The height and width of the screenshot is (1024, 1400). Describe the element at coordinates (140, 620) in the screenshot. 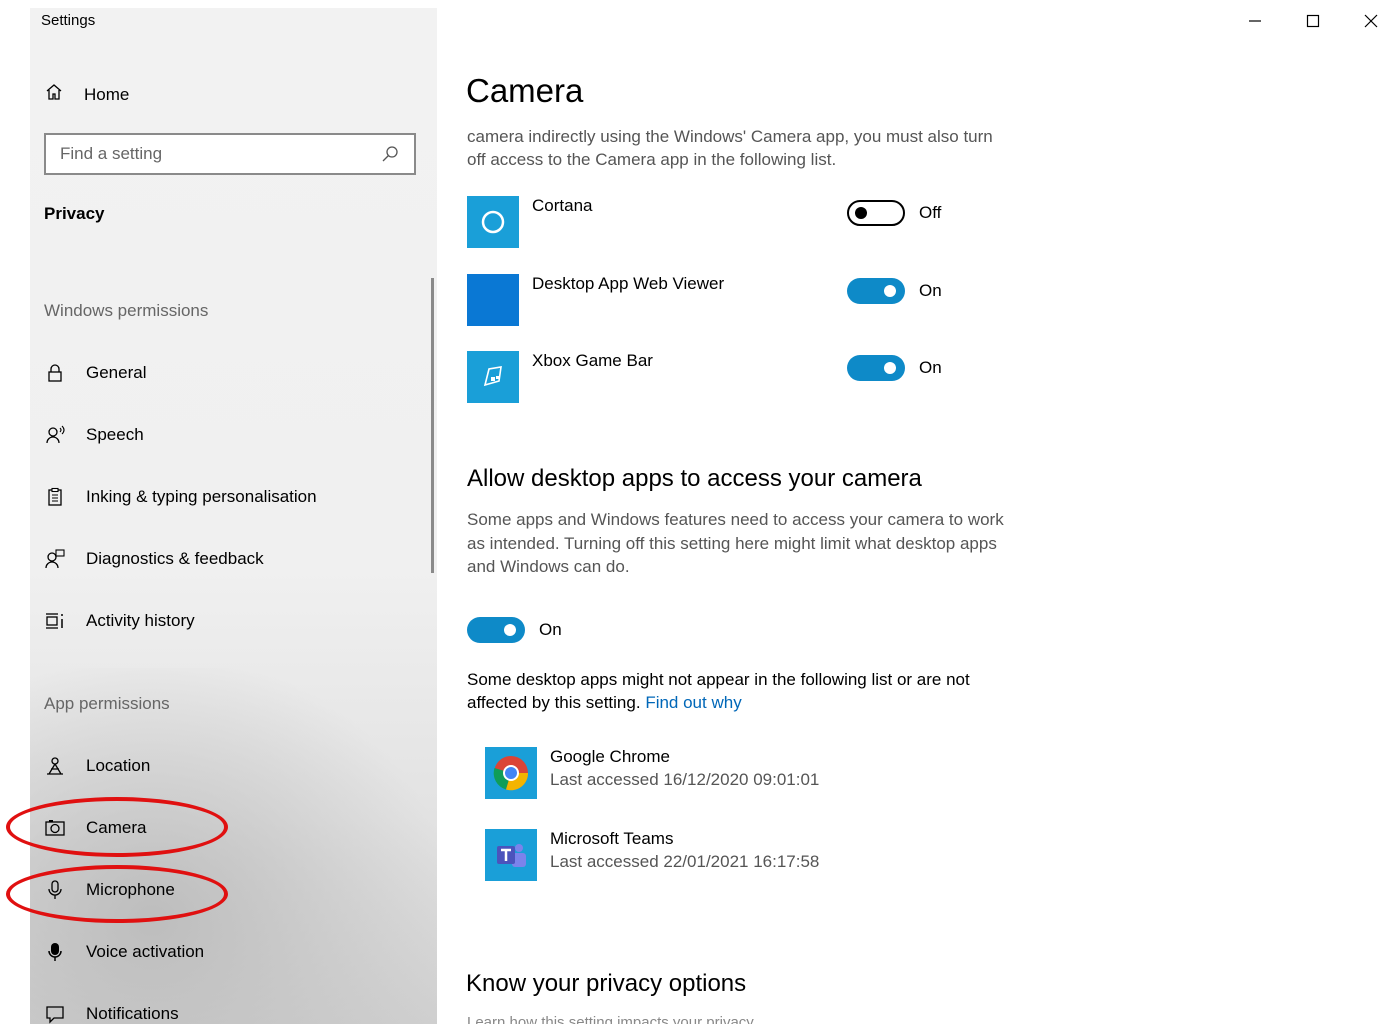

I see `sidebar-item-label: Activity history` at that location.